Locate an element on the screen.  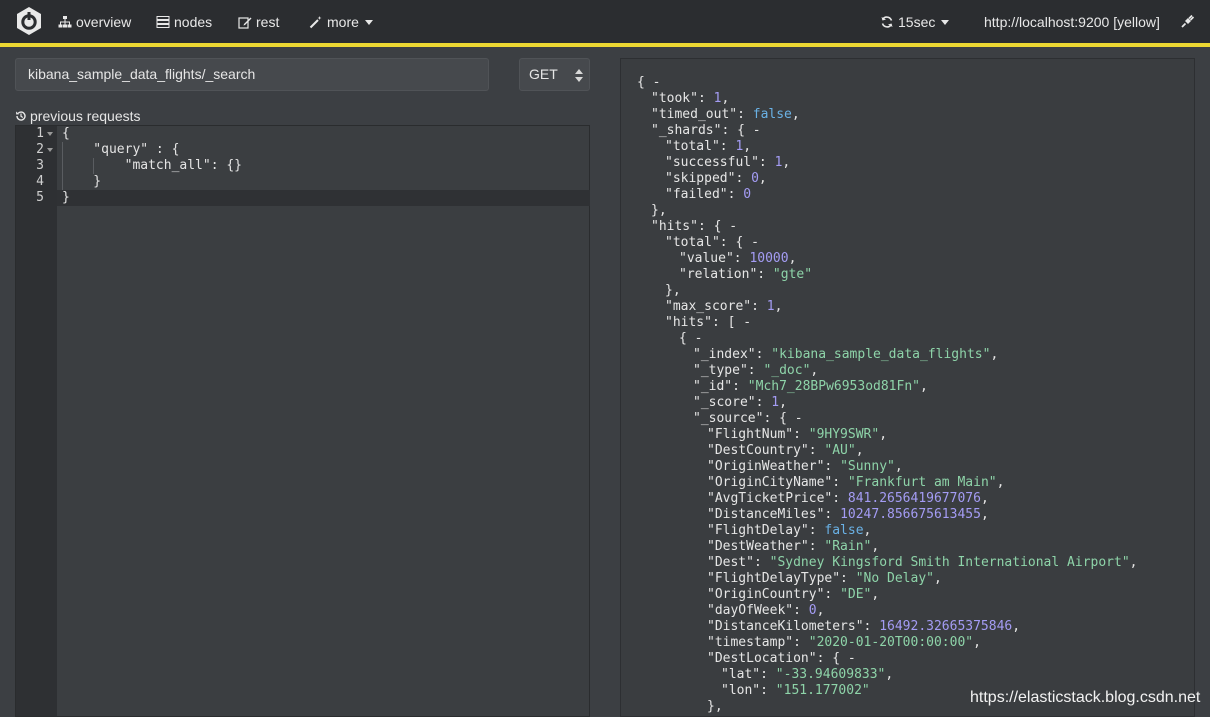
json-line-flightnum: "FlightNum": "9HY9SWR", is located at coordinates (797, 434).